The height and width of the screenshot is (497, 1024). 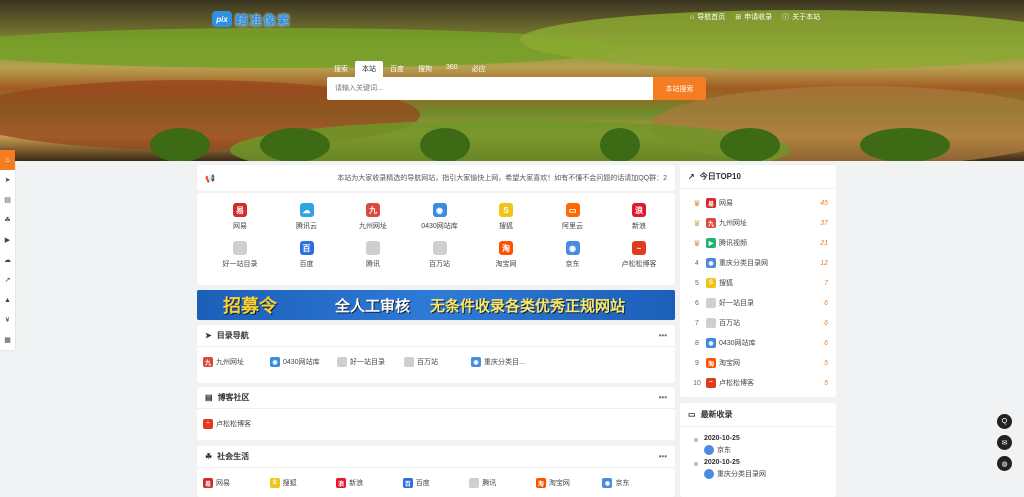 I want to click on top10-row: 6 好一站目录 6, so click(x=758, y=303).